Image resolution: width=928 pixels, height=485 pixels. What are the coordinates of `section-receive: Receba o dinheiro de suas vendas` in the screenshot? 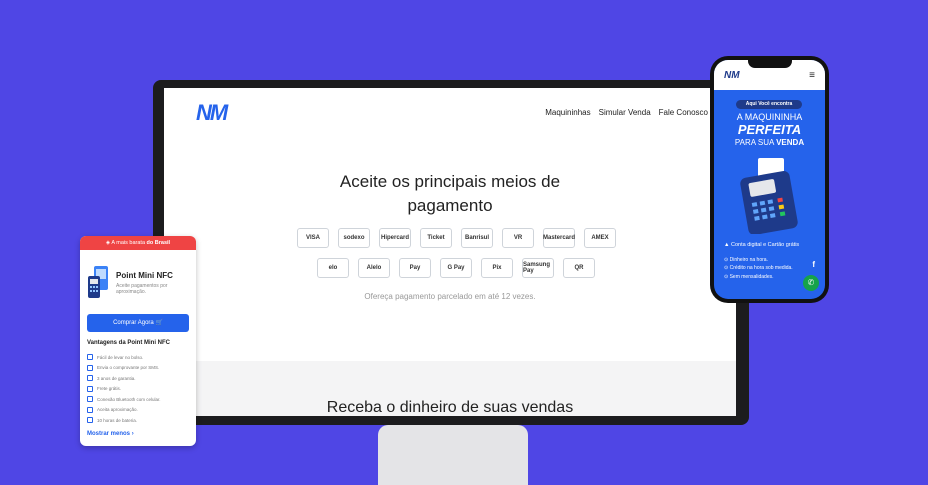 It's located at (450, 388).